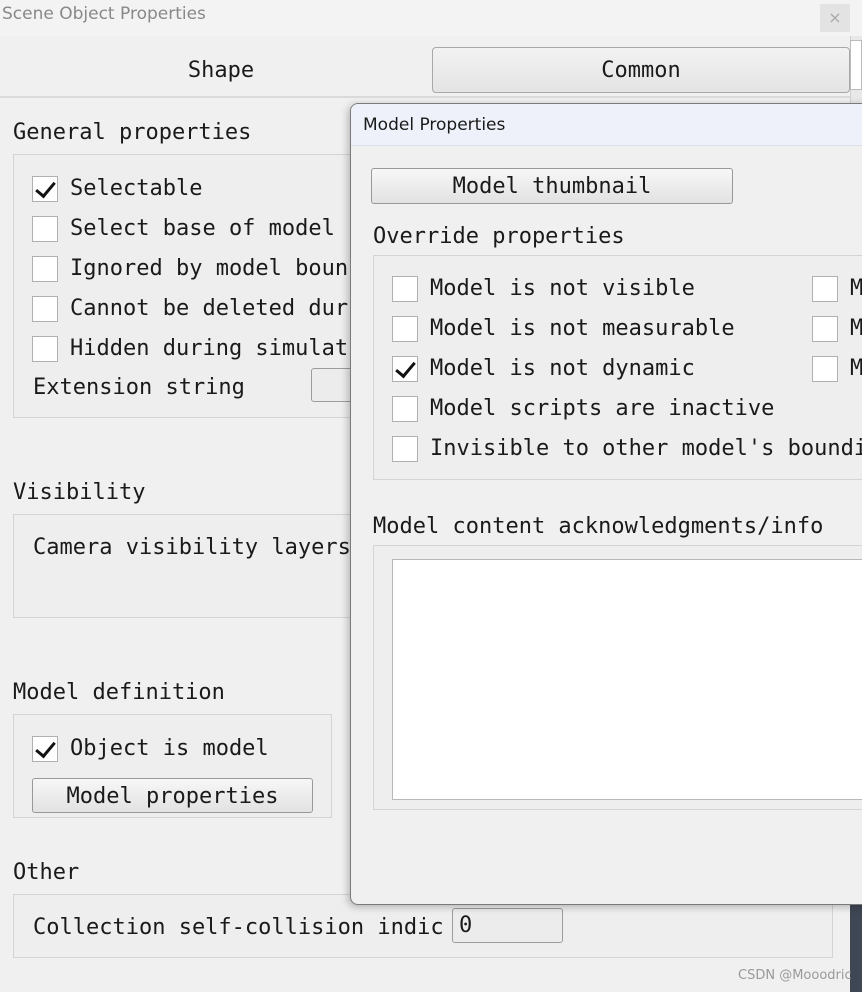 The image size is (862, 992). Describe the element at coordinates (598, 526) in the screenshot. I see `model-info-title: Model content acknowledgments/info` at that location.